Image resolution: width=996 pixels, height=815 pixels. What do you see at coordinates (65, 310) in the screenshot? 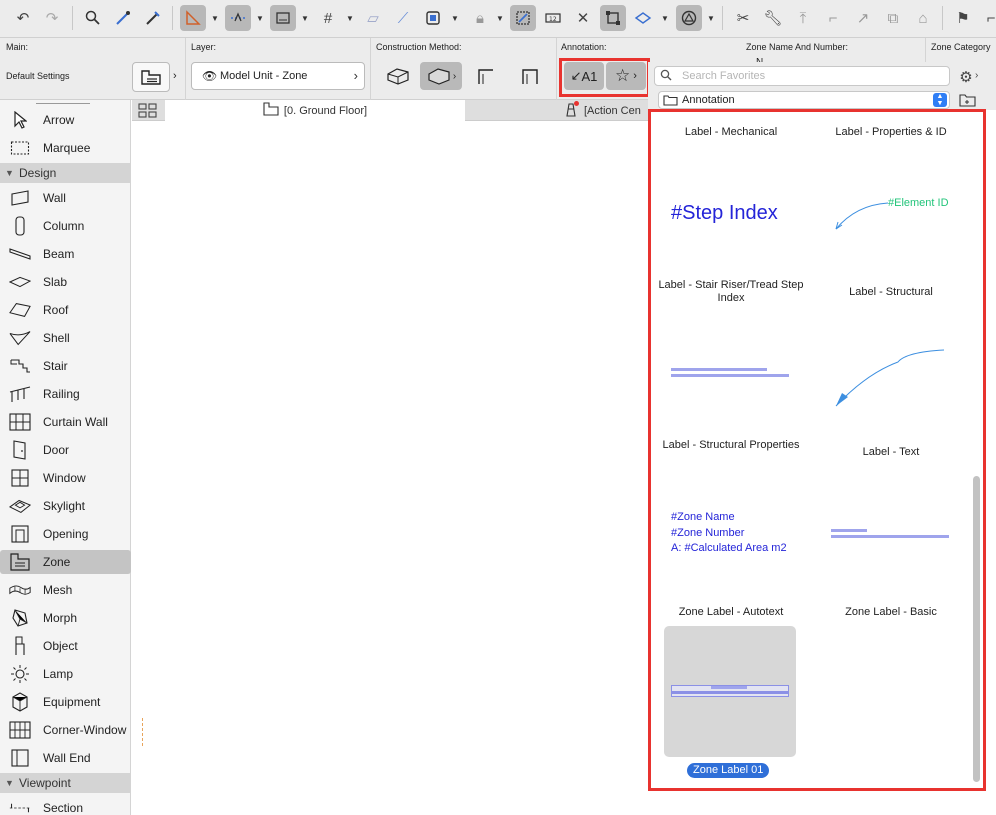
I see `tool-roof: Roof` at bounding box center [65, 310].